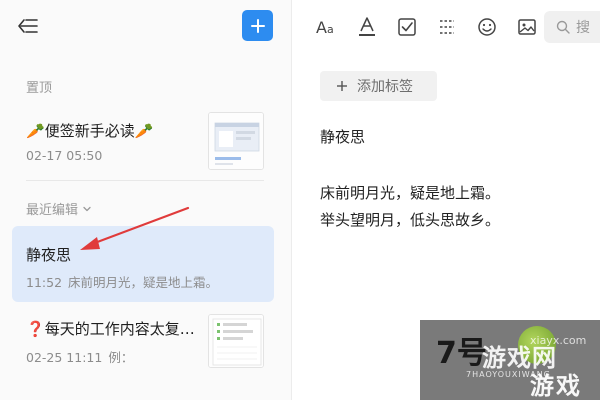 The height and width of the screenshot is (400, 600). What do you see at coordinates (510, 360) in the screenshot?
I see `site-watermark-logo: 7号 游戏网 xiayx.com 7HAOYOUXIWANG 游戏` at bounding box center [510, 360].